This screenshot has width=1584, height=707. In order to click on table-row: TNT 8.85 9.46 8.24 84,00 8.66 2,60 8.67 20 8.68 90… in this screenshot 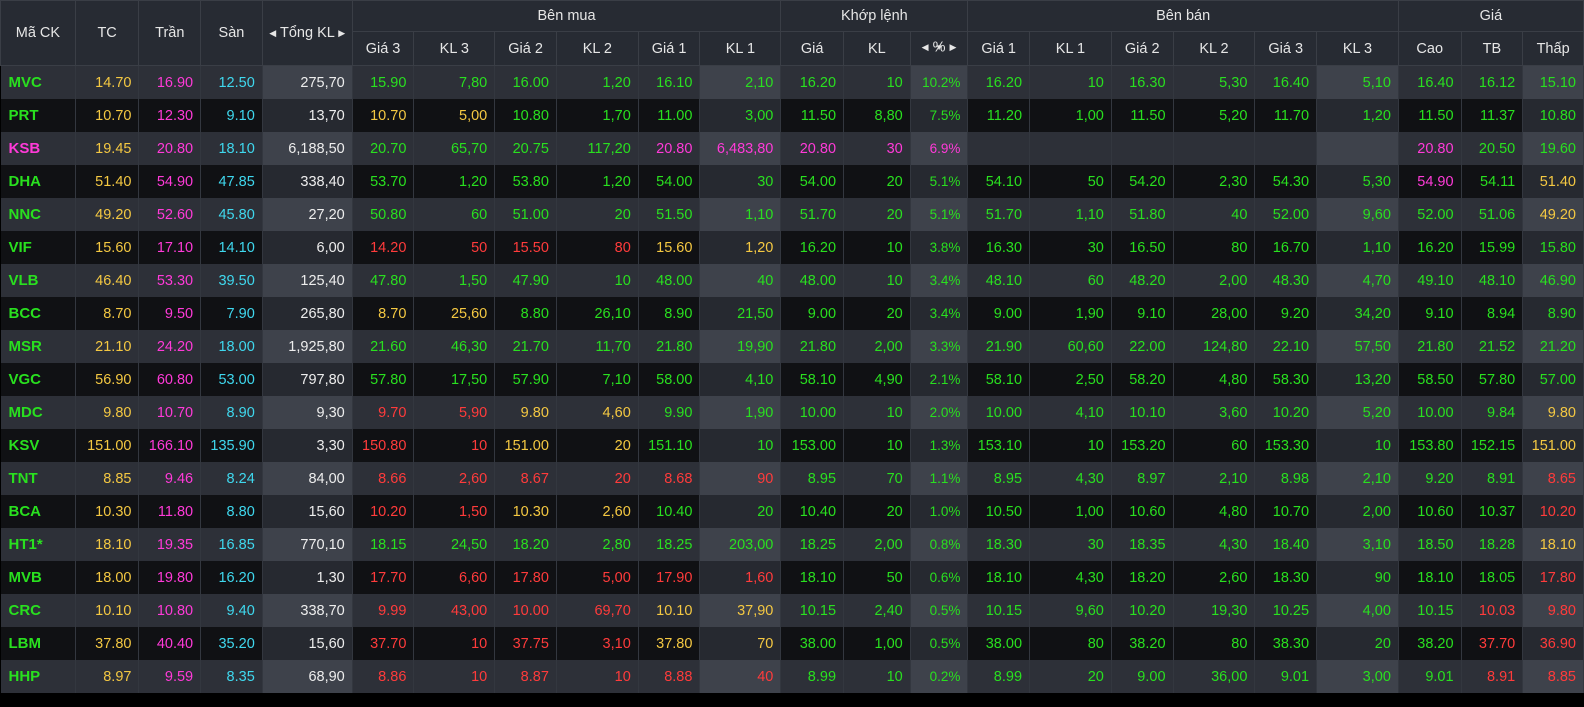, I will do `click(792, 478)`.